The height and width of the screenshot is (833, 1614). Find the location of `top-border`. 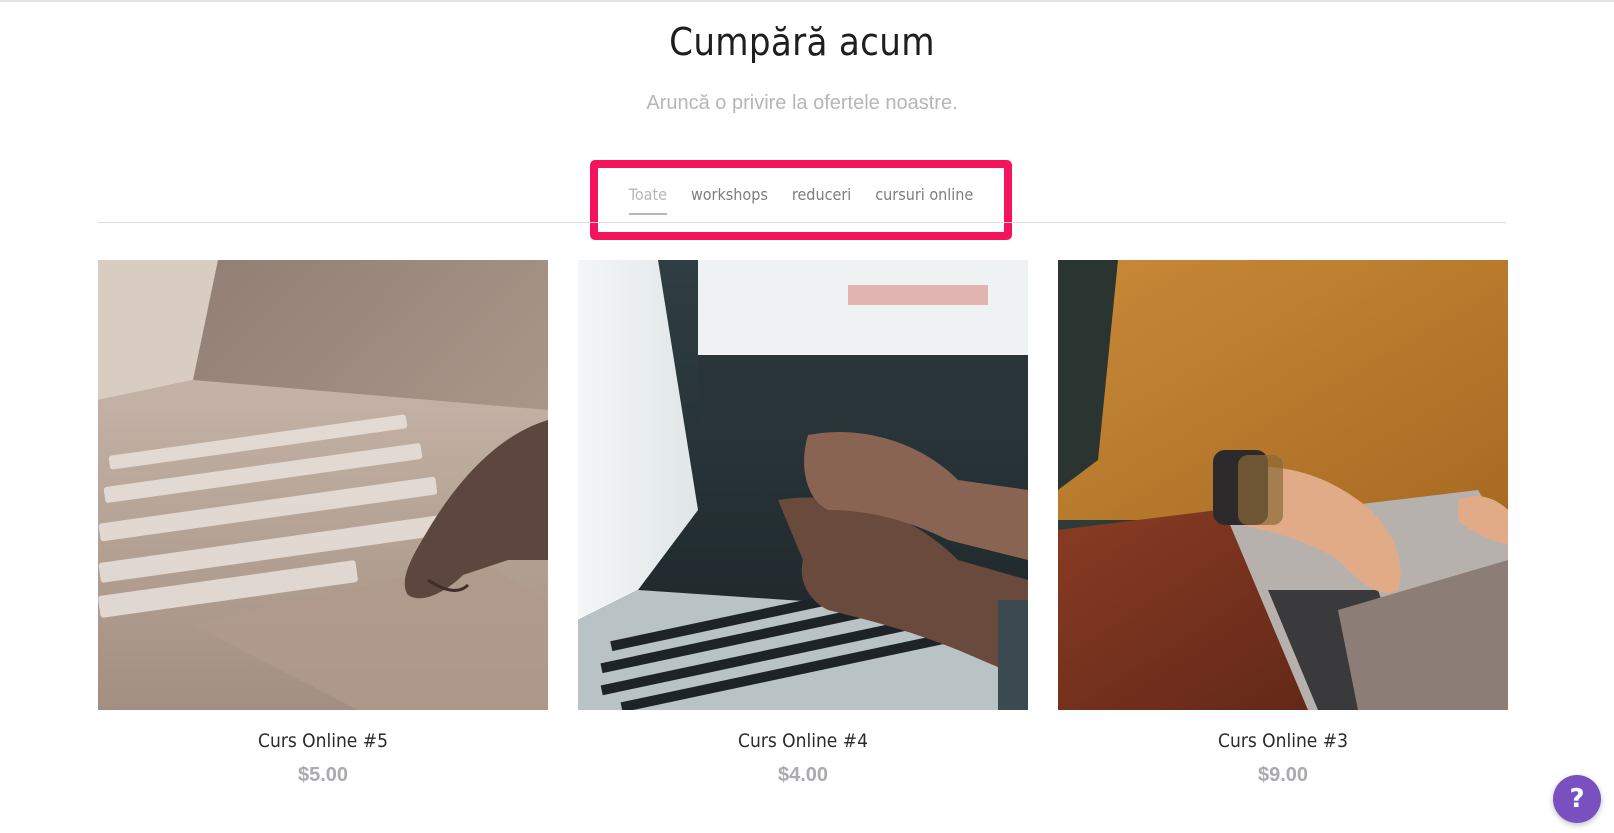

top-border is located at coordinates (807, 1).